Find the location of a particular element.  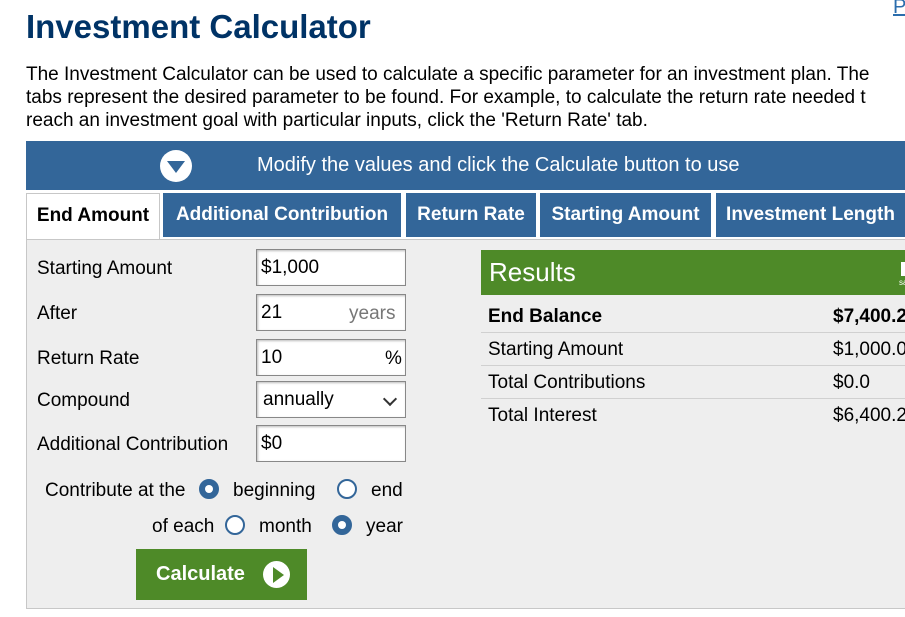

compound-select: annually is located at coordinates (331, 399).